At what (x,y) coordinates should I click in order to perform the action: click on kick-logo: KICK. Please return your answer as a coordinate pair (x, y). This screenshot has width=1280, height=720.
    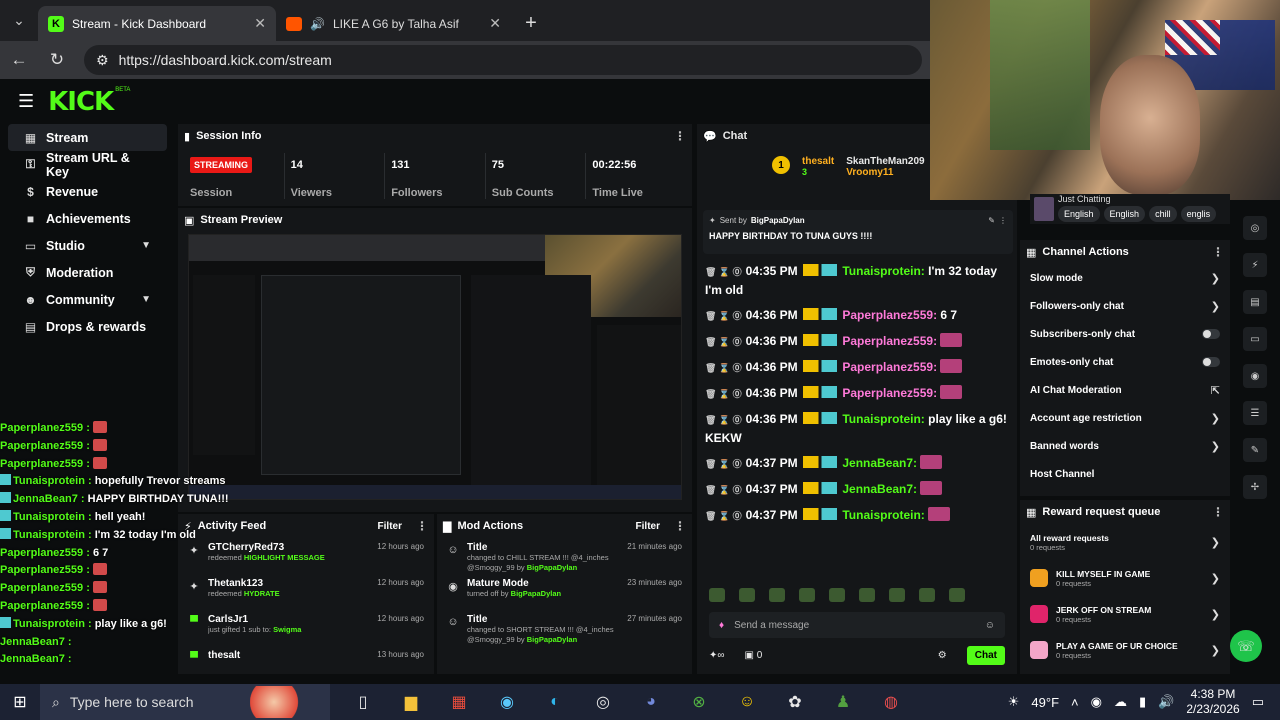
    Looking at the image, I should click on (81, 102).